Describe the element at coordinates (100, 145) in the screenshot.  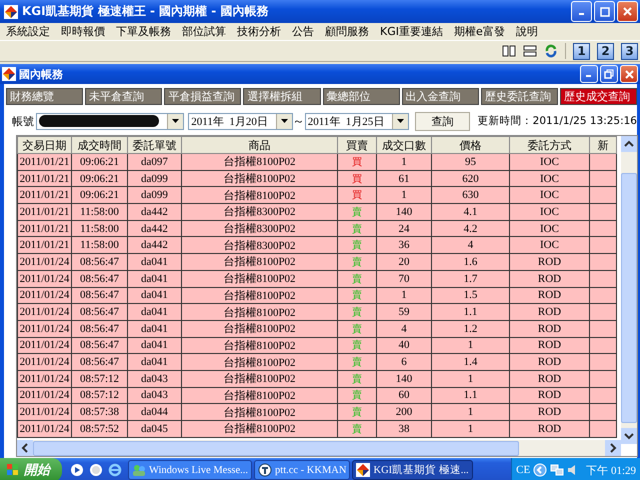
I see `column-header: 成交時間` at that location.